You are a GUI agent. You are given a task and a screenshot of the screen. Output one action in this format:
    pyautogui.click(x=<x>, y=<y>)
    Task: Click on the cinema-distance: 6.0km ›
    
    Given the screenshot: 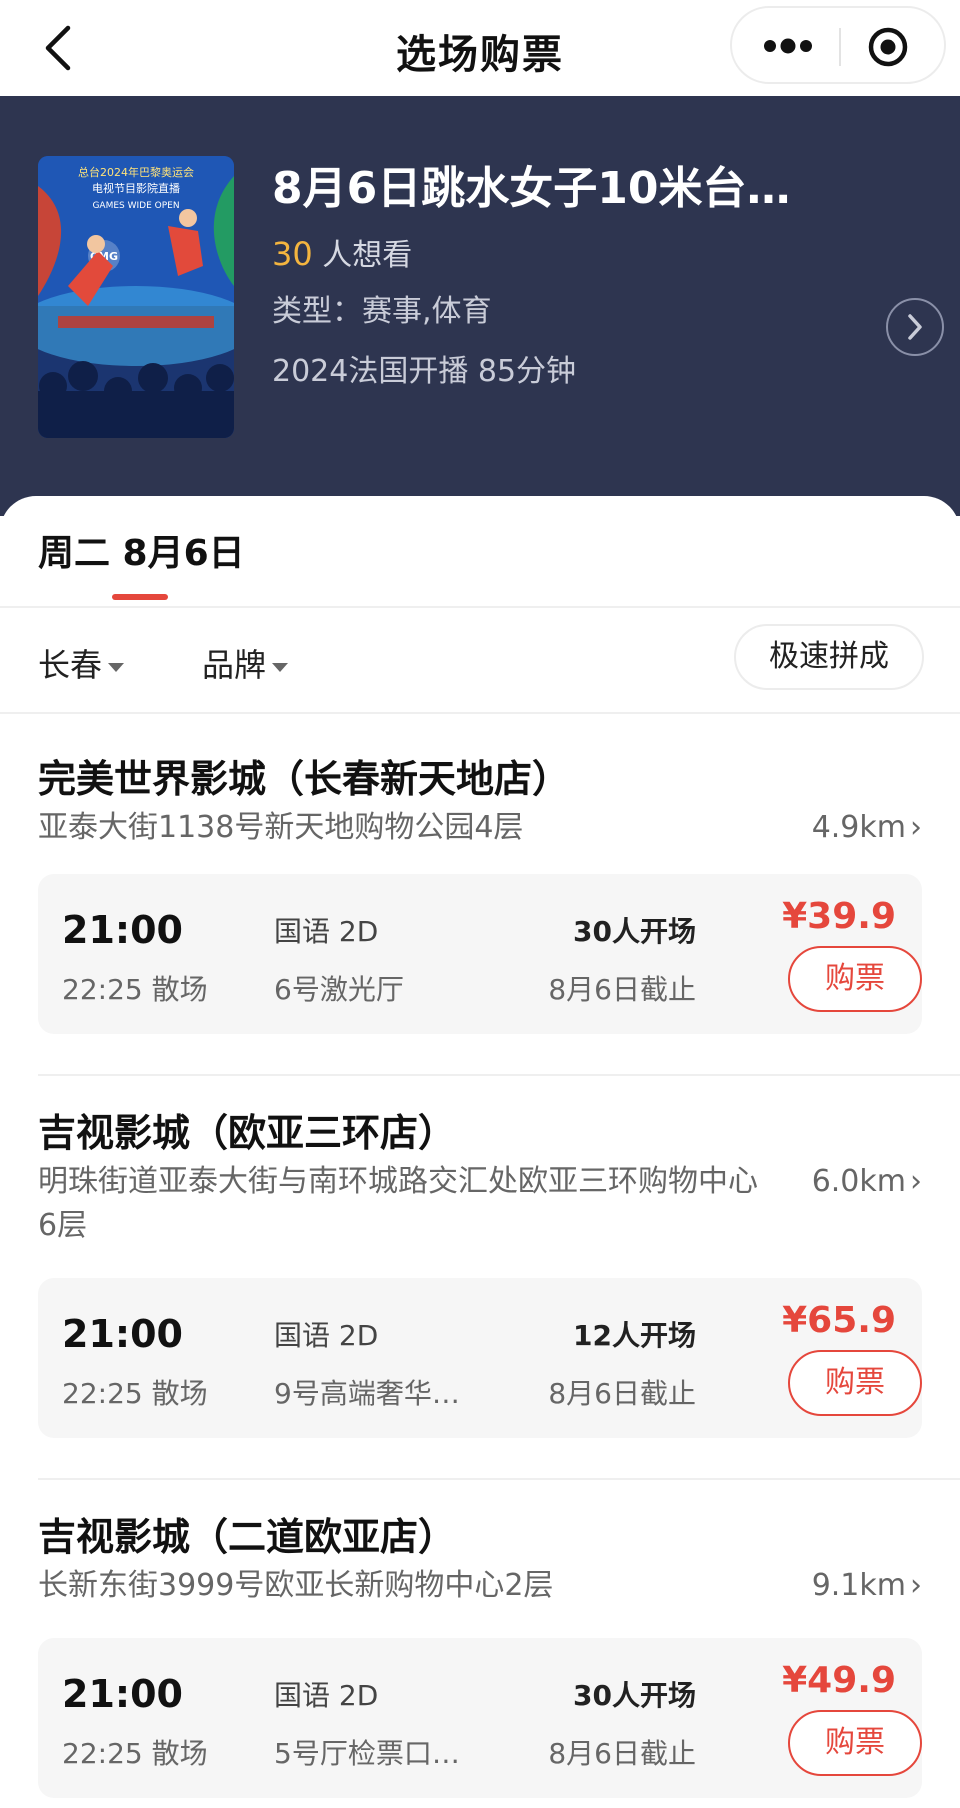 What is the action you would take?
    pyautogui.click(x=867, y=1182)
    